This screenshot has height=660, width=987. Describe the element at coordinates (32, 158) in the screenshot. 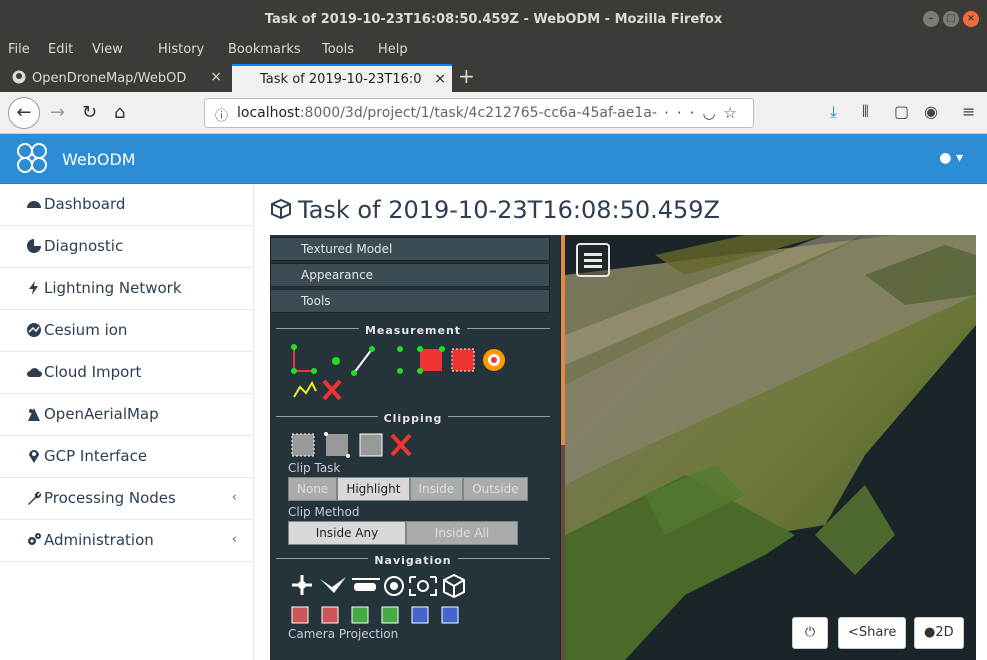

I see `webodm-logo-icon` at that location.